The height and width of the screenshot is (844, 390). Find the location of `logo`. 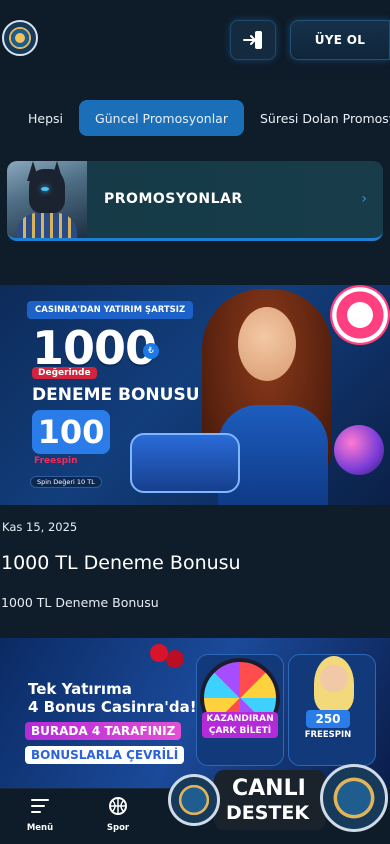

logo is located at coordinates (20, 38).